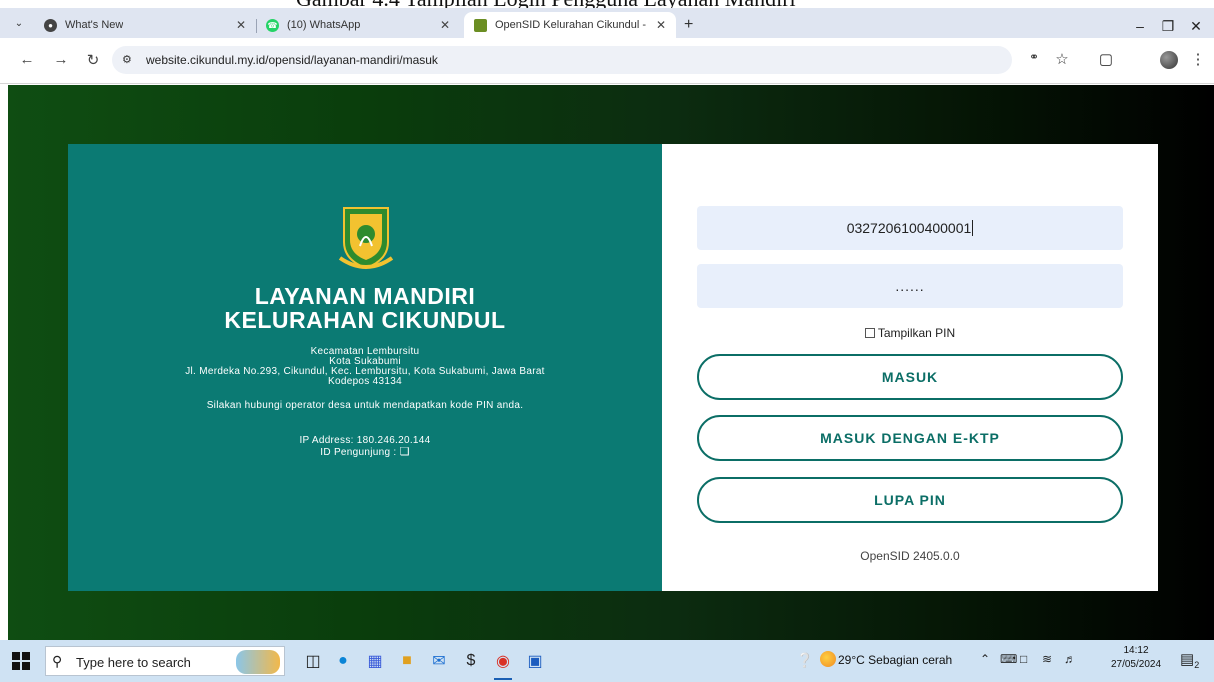  What do you see at coordinates (910, 556) in the screenshot?
I see `version-text: OpenSID 2405.0.0` at bounding box center [910, 556].